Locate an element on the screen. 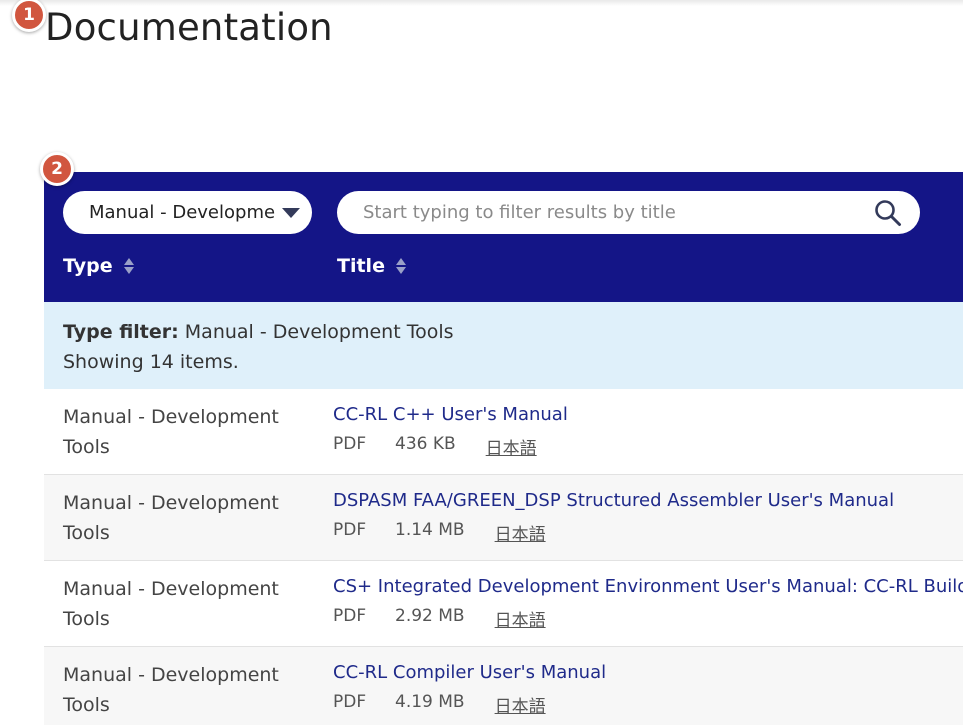 This screenshot has width=963, height=725. title-search-input is located at coordinates (597, 212).